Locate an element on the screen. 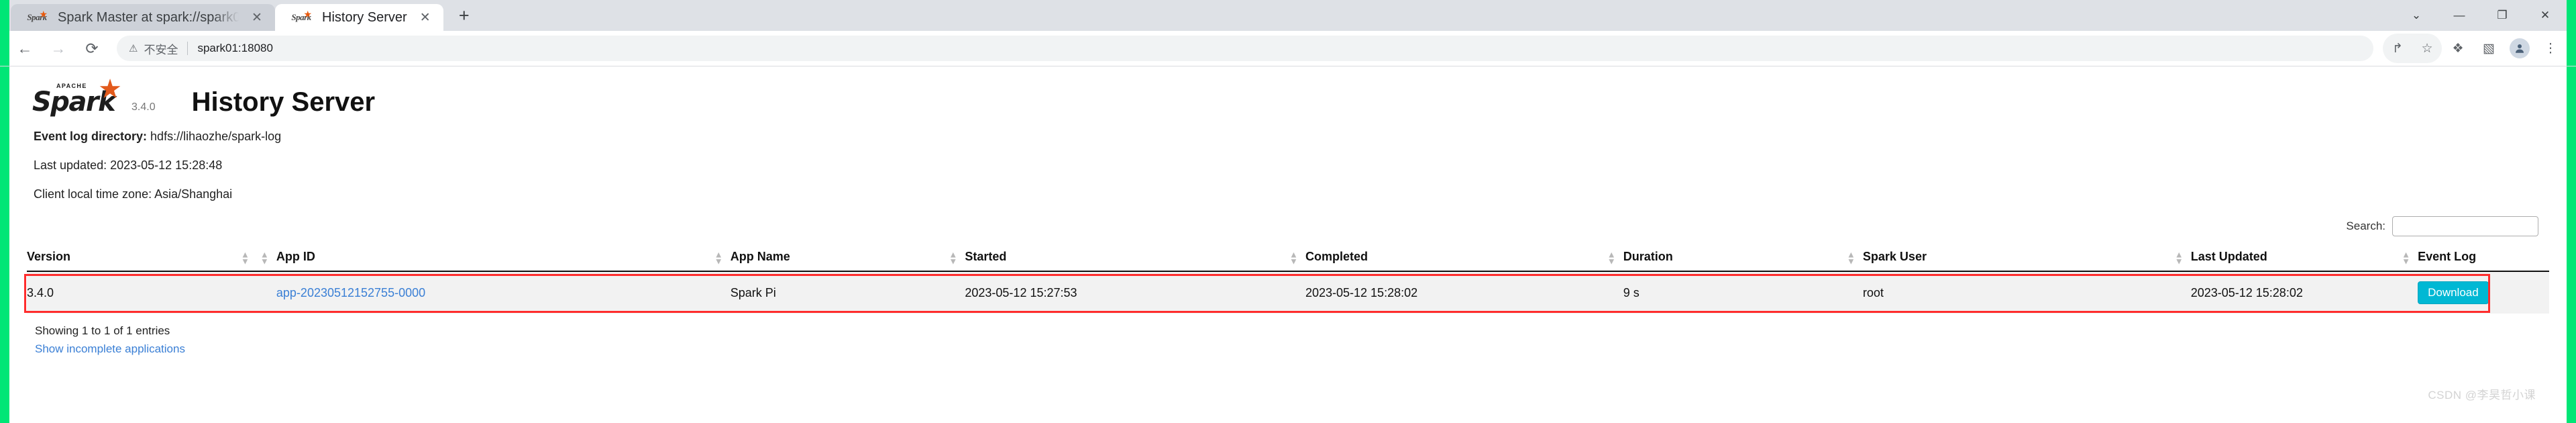 Image resolution: width=2576 pixels, height=423 pixels. search-label: Search: is located at coordinates (2365, 226).